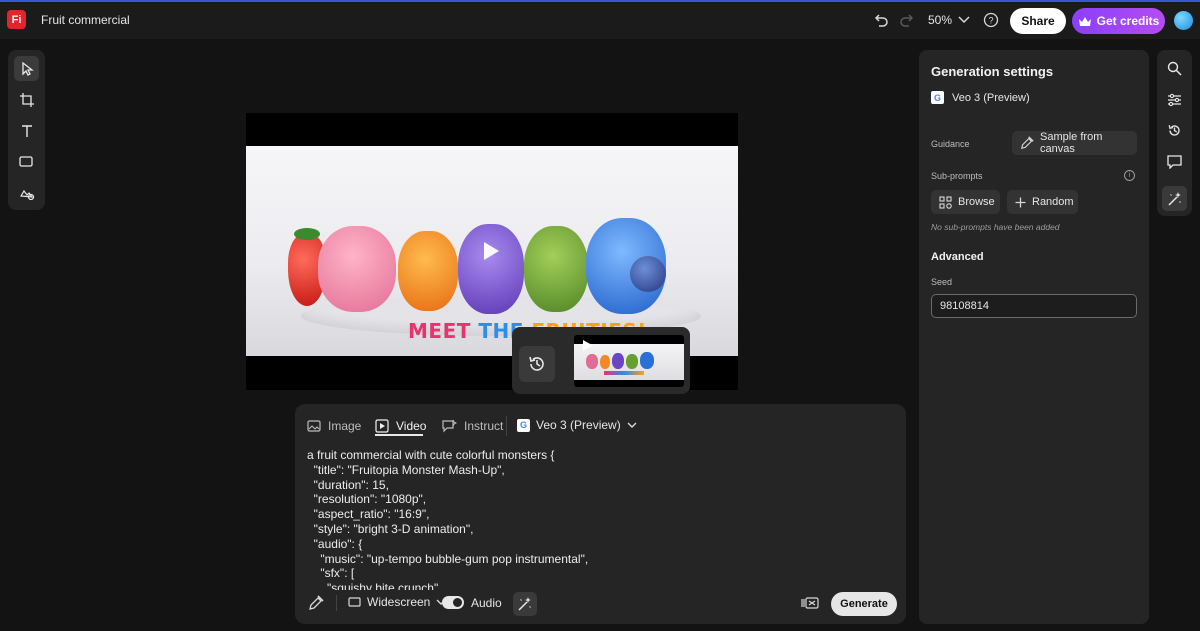  I want to click on search-icon, so click(1174, 68).